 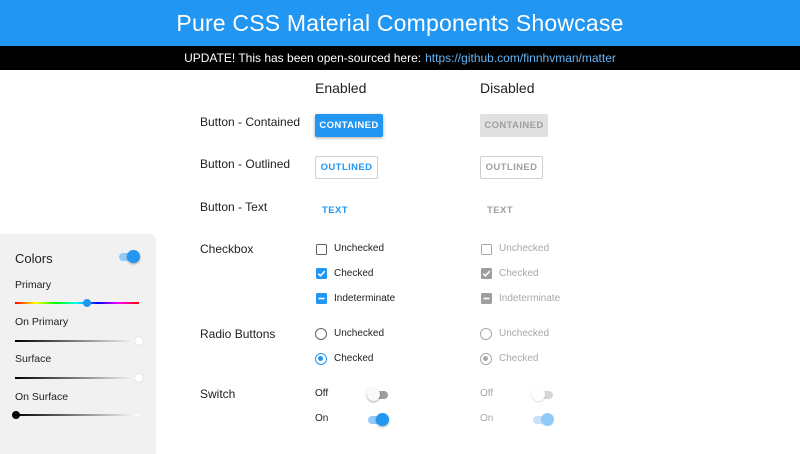 I want to click on page-title: Pure CSS Material Components Showcase, so click(x=400, y=22).